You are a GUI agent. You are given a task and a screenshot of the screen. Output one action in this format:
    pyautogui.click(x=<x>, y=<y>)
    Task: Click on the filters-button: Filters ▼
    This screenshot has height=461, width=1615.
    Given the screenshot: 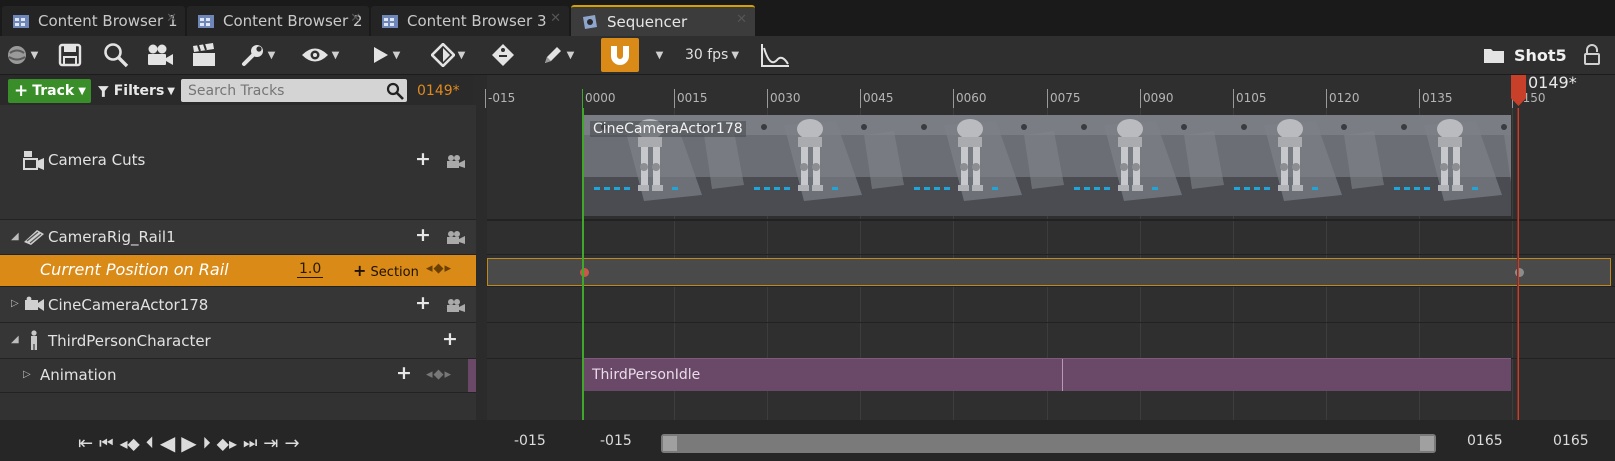 What is the action you would take?
    pyautogui.click(x=136, y=91)
    